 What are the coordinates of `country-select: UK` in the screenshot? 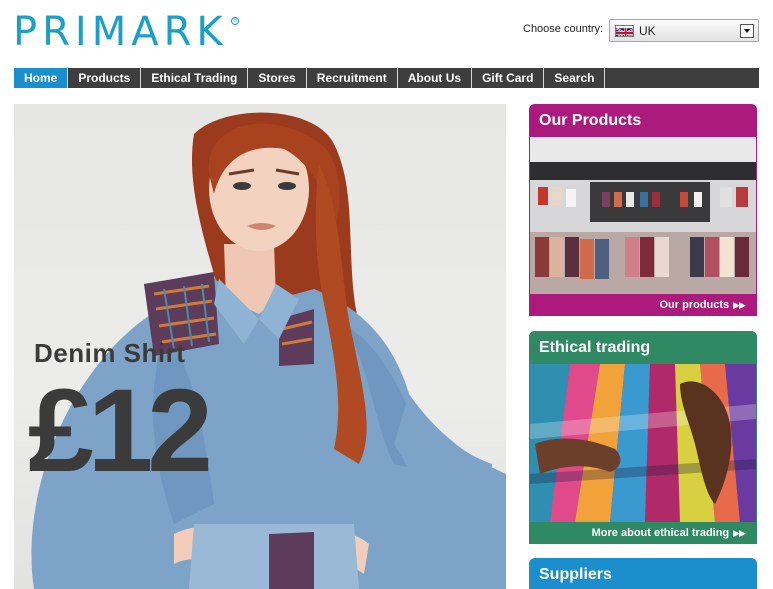 It's located at (684, 30).